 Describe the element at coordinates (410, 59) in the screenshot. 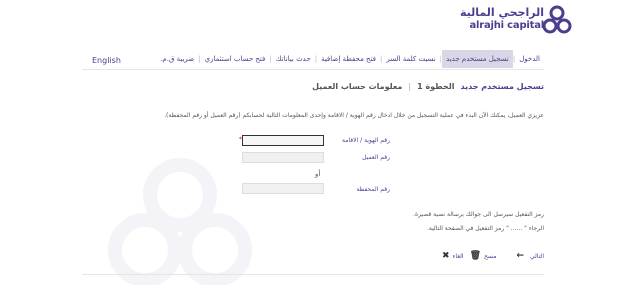

I see `nav-forgot-password: نسيت كلمة السر` at that location.